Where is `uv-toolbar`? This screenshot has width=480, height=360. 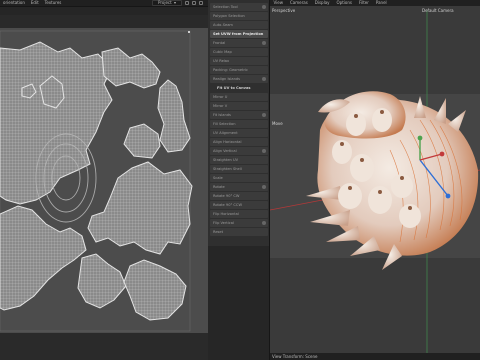 uv-toolbar is located at coordinates (104, 11).